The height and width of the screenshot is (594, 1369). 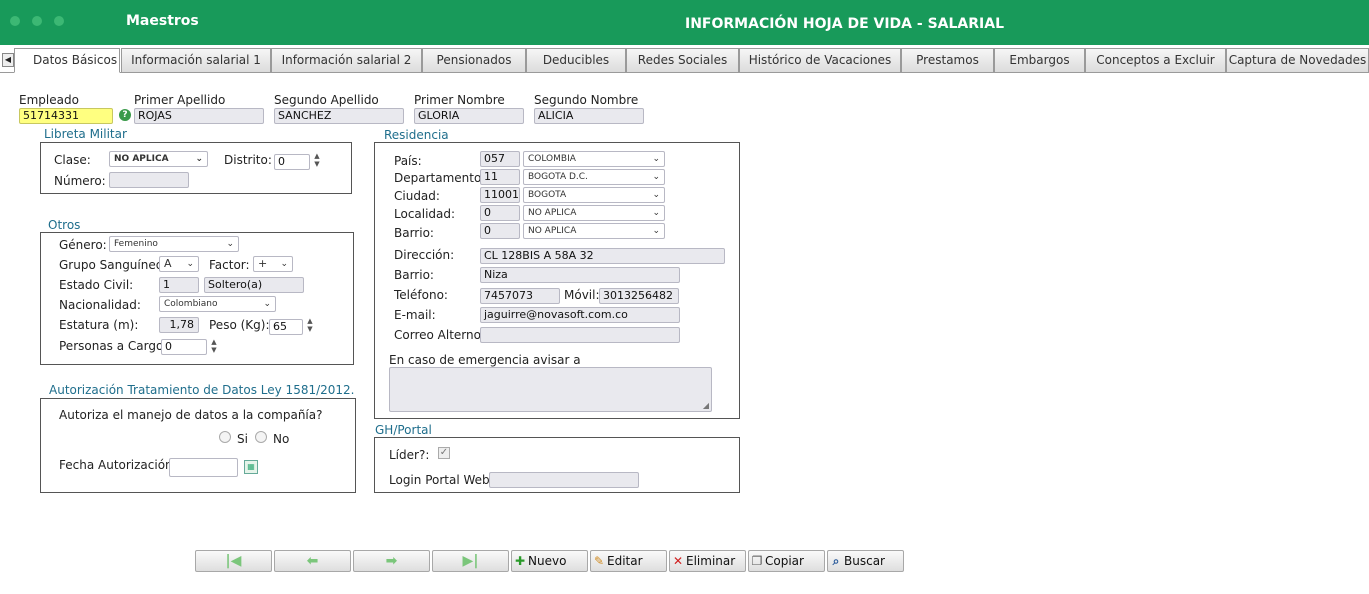 I want to click on barrio-value: NO APLICA, so click(x=552, y=231).